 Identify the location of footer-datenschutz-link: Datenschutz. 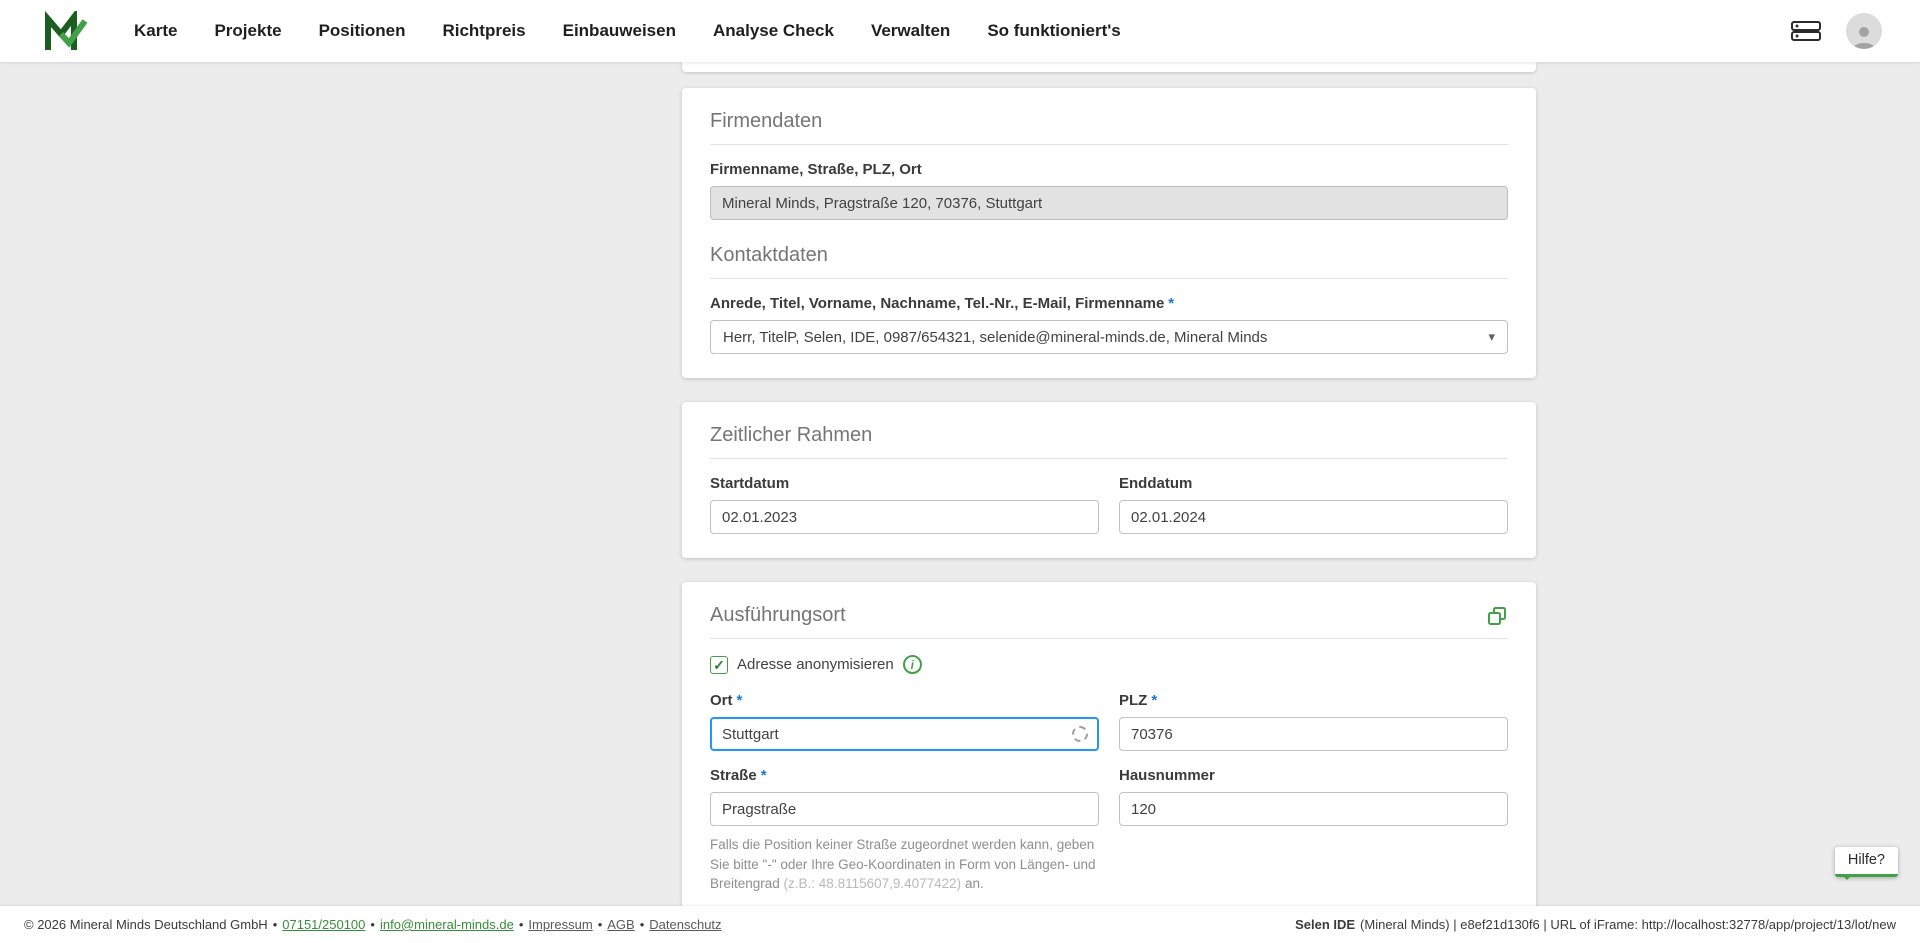
(685, 924).